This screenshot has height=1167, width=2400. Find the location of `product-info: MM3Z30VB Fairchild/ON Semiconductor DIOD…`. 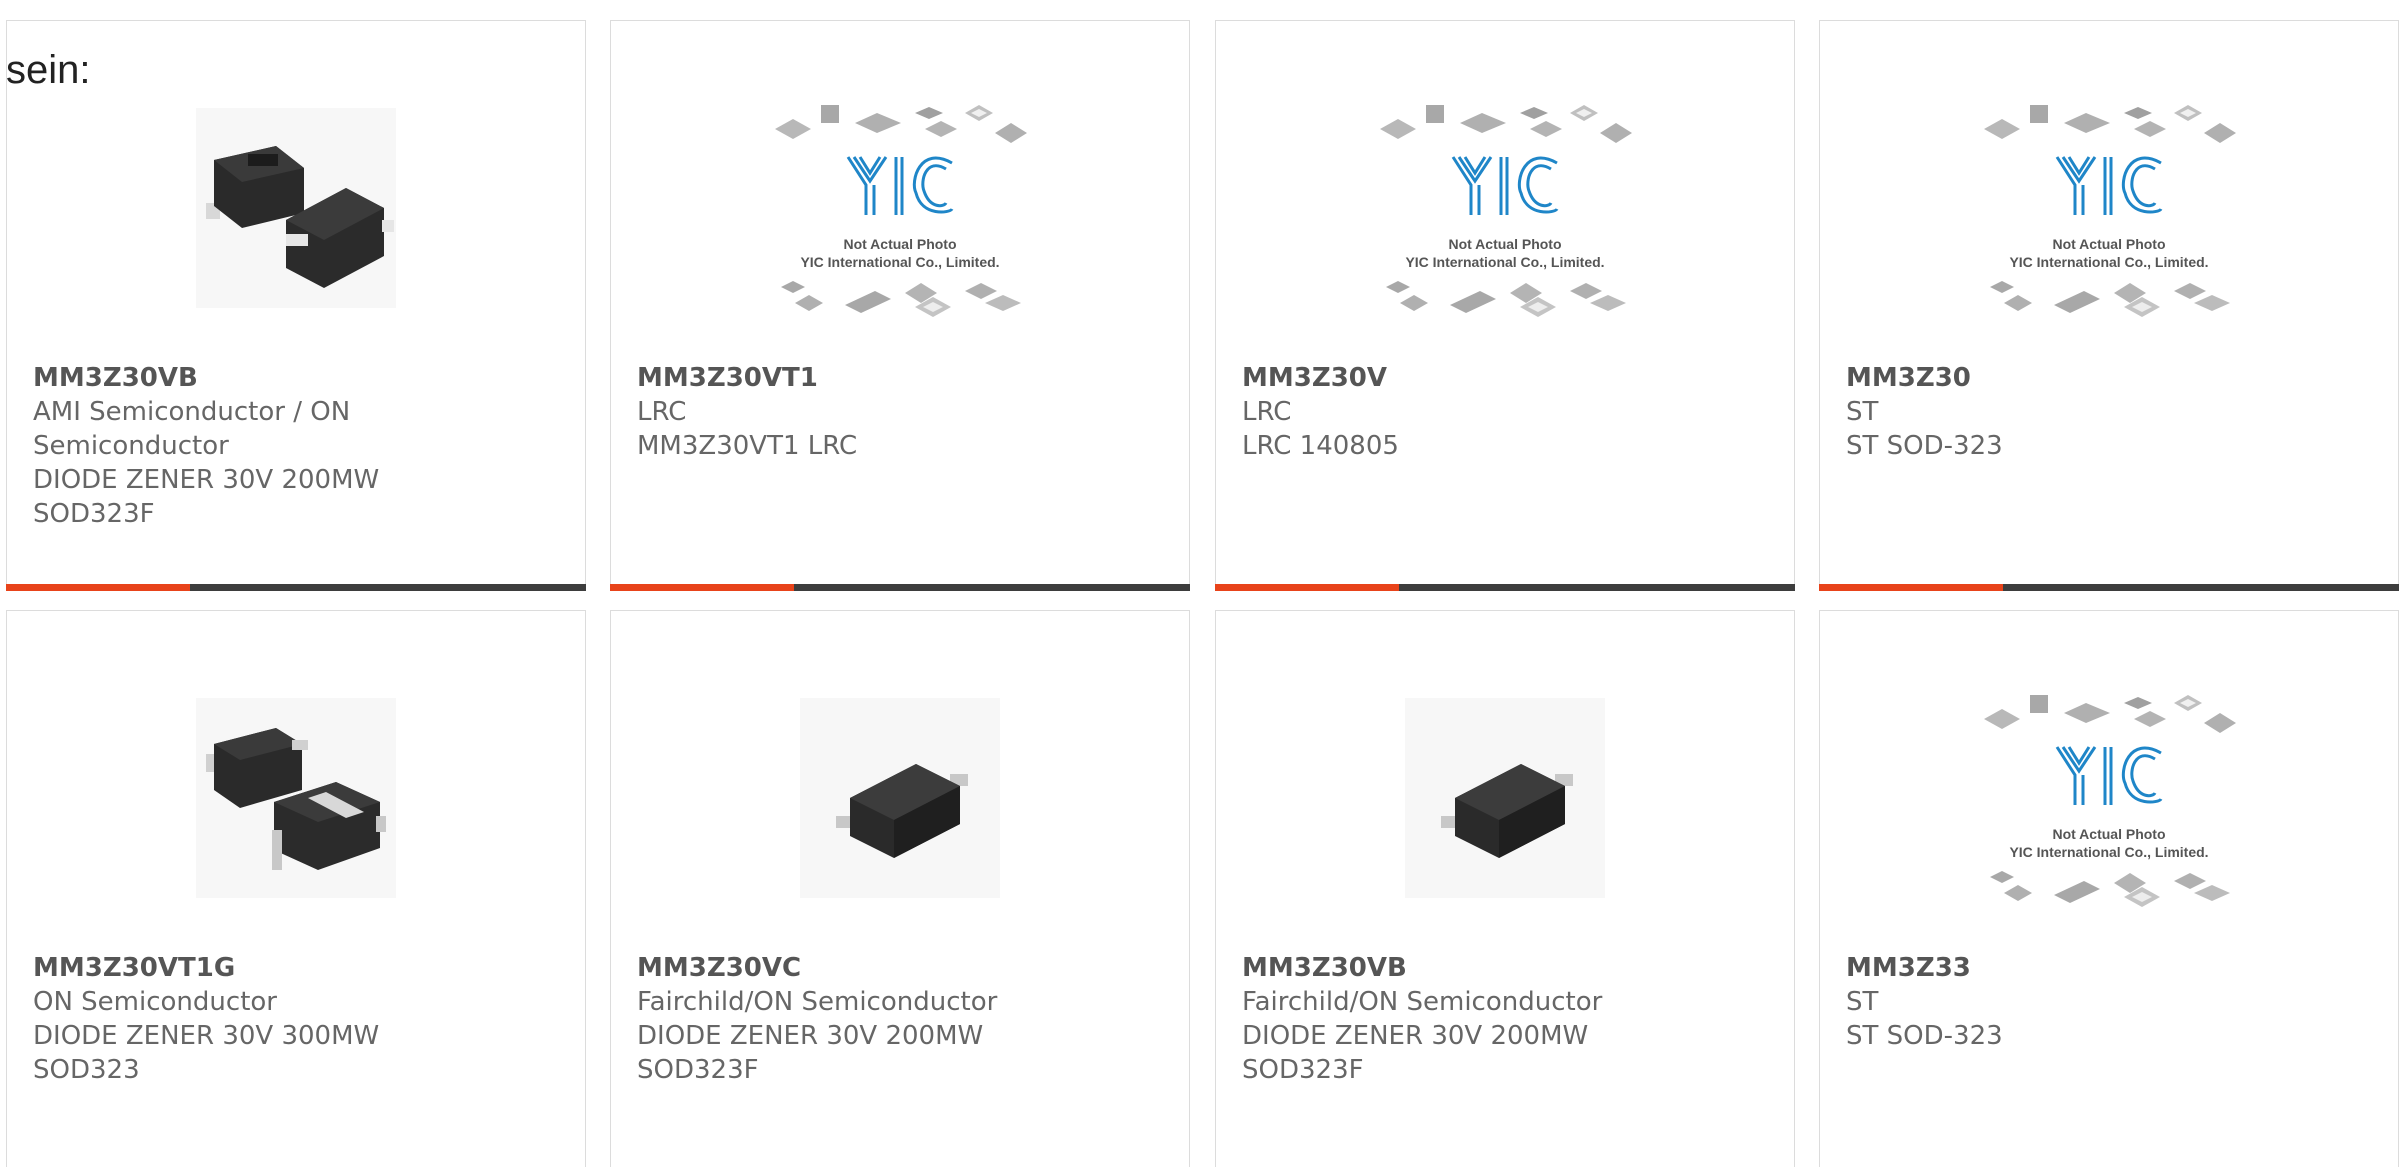

product-info: MM3Z30VB Fairchild/ON Semiconductor DIOD… is located at coordinates (1508, 1019).